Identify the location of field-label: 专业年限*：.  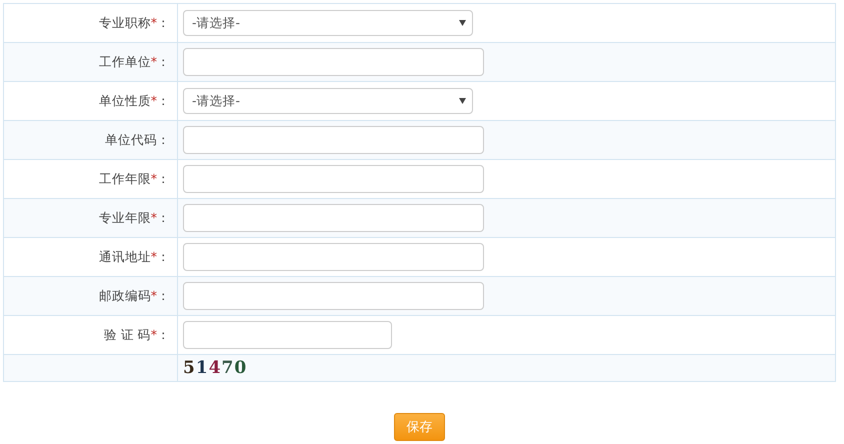
(134, 217).